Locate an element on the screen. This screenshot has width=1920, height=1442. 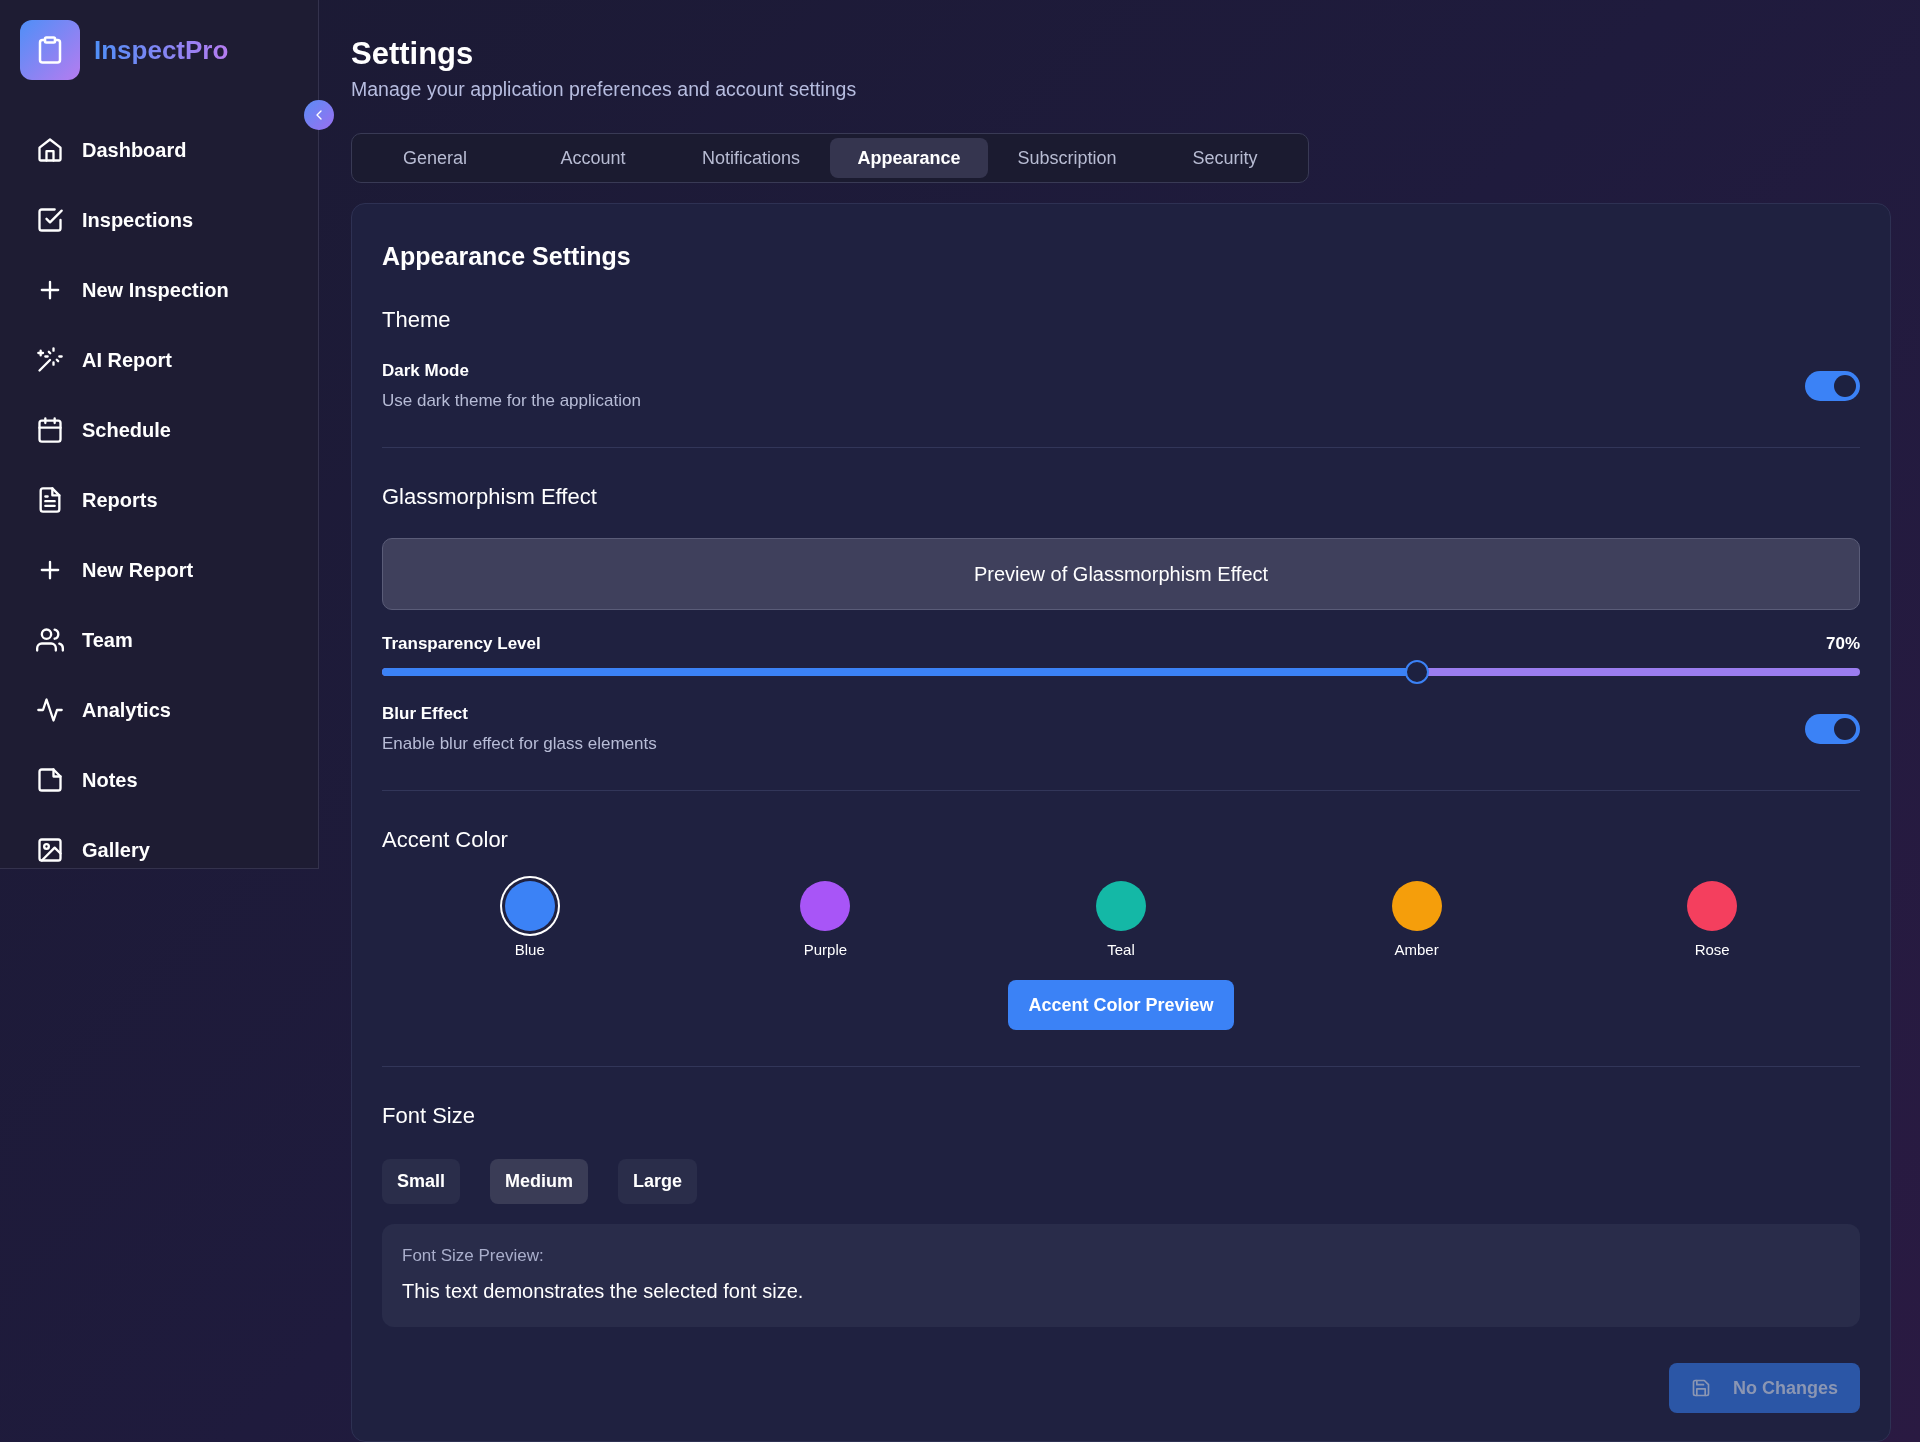
accent-preview-button: Accent Color Preview is located at coordinates (1121, 1005).